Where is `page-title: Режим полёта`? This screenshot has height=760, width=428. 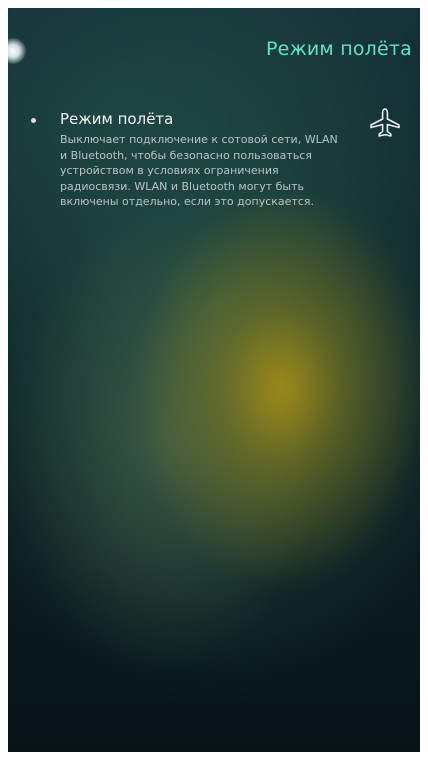
page-title: Режим полёта is located at coordinates (339, 49).